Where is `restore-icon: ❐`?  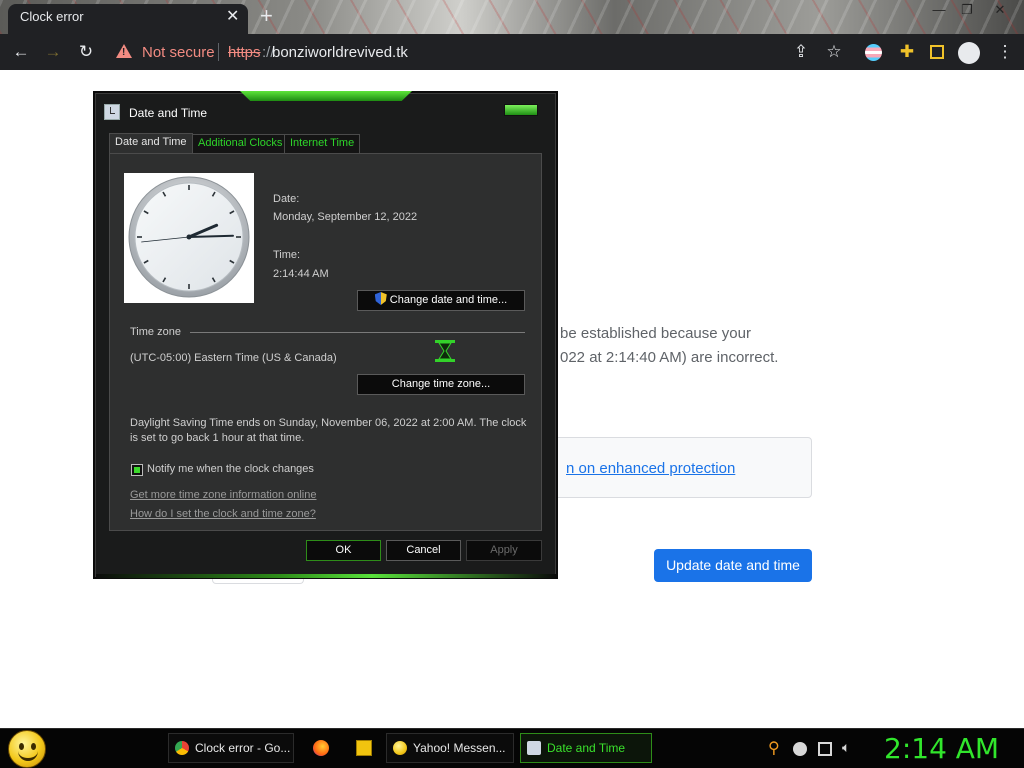 restore-icon: ❐ is located at coordinates (967, 10).